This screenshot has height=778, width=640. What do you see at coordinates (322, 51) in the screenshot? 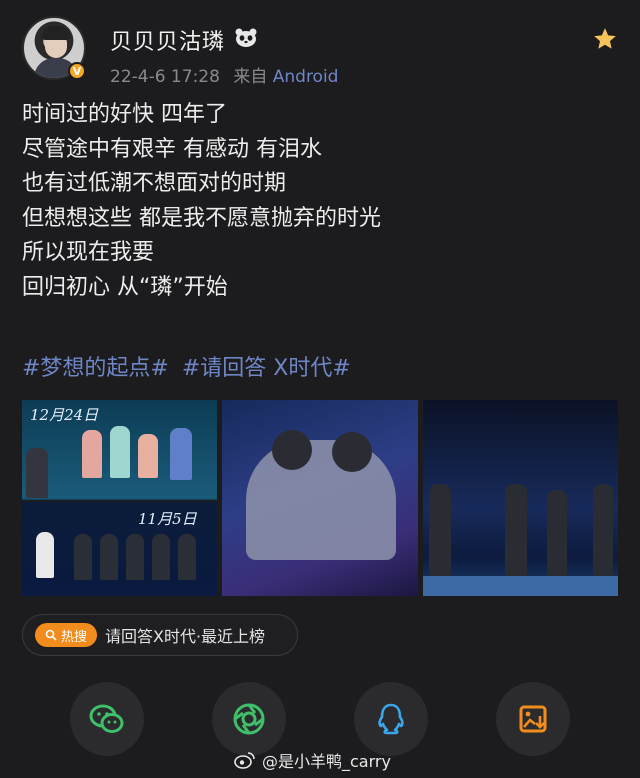
I see `post-header: V 贝贝贝沽璘 22-4-6 17:28 来自 Android` at bounding box center [322, 51].